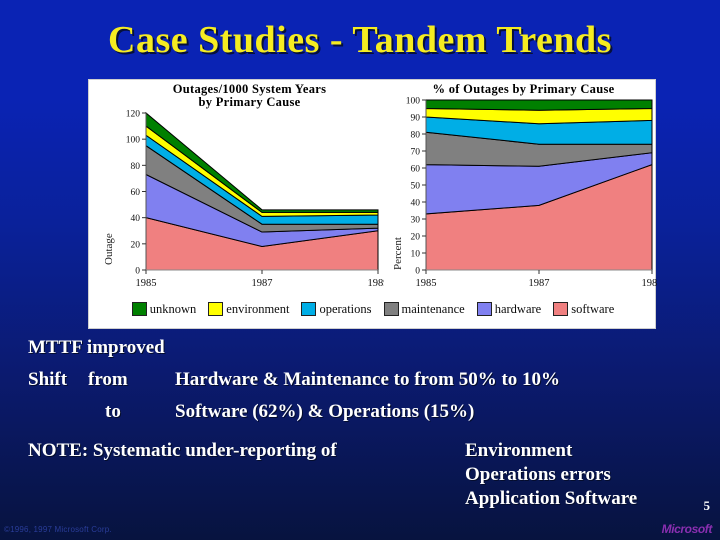 Image resolution: width=720 pixels, height=540 pixels. What do you see at coordinates (518, 308) in the screenshot?
I see `legend-label-hardware: hardware` at bounding box center [518, 308].